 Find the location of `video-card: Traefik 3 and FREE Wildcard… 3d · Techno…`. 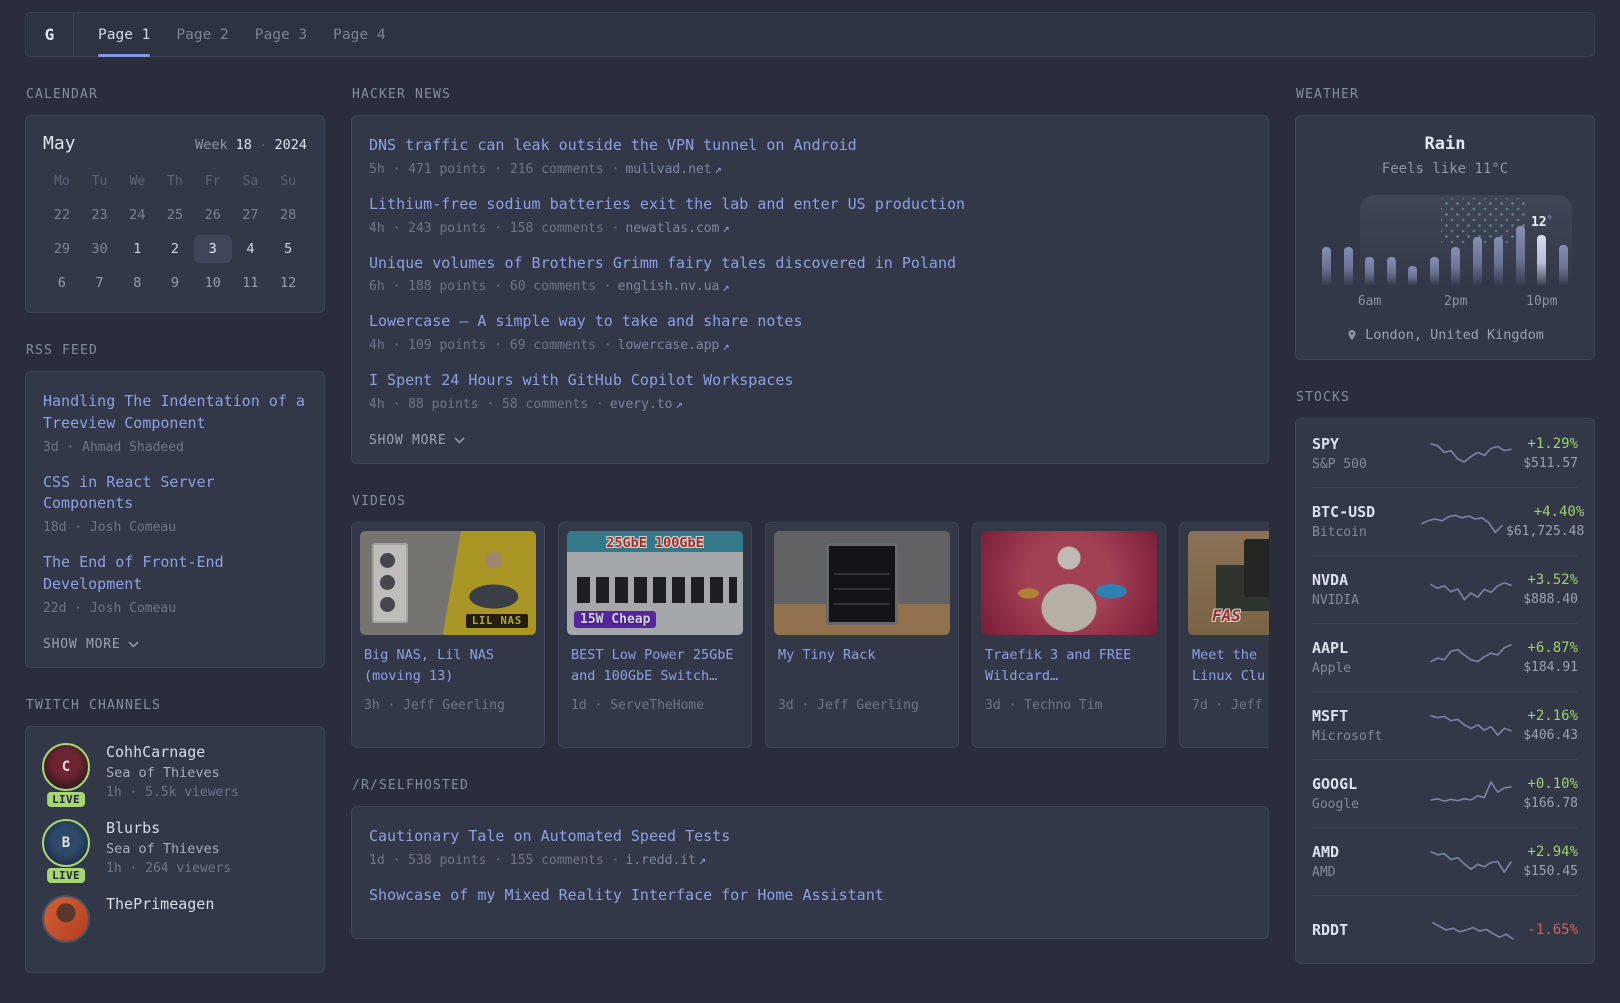

video-card: Traefik 3 and FREE Wildcard… 3d · Techno… is located at coordinates (1069, 634).